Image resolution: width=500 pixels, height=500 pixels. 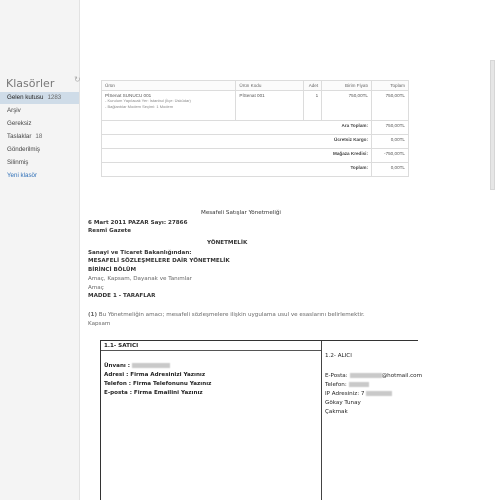 I want to click on order-header-row: Ürün Ürün Kodu Adet Birim Fiyatı Toplam, so click(x=254, y=85).